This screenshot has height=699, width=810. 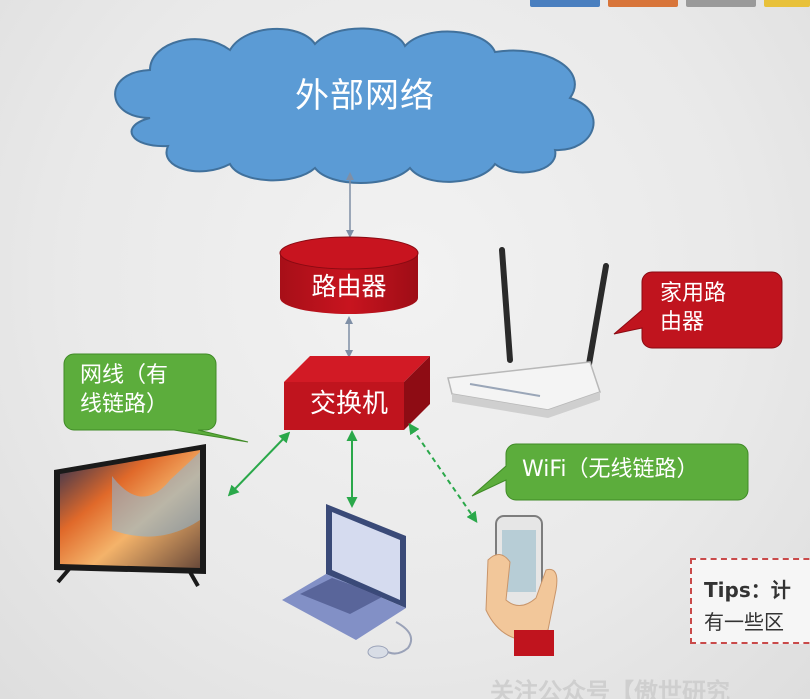 What do you see at coordinates (124, 390) in the screenshot?
I see `wired-callout-text: 网线（有 线链路）` at bounding box center [124, 390].